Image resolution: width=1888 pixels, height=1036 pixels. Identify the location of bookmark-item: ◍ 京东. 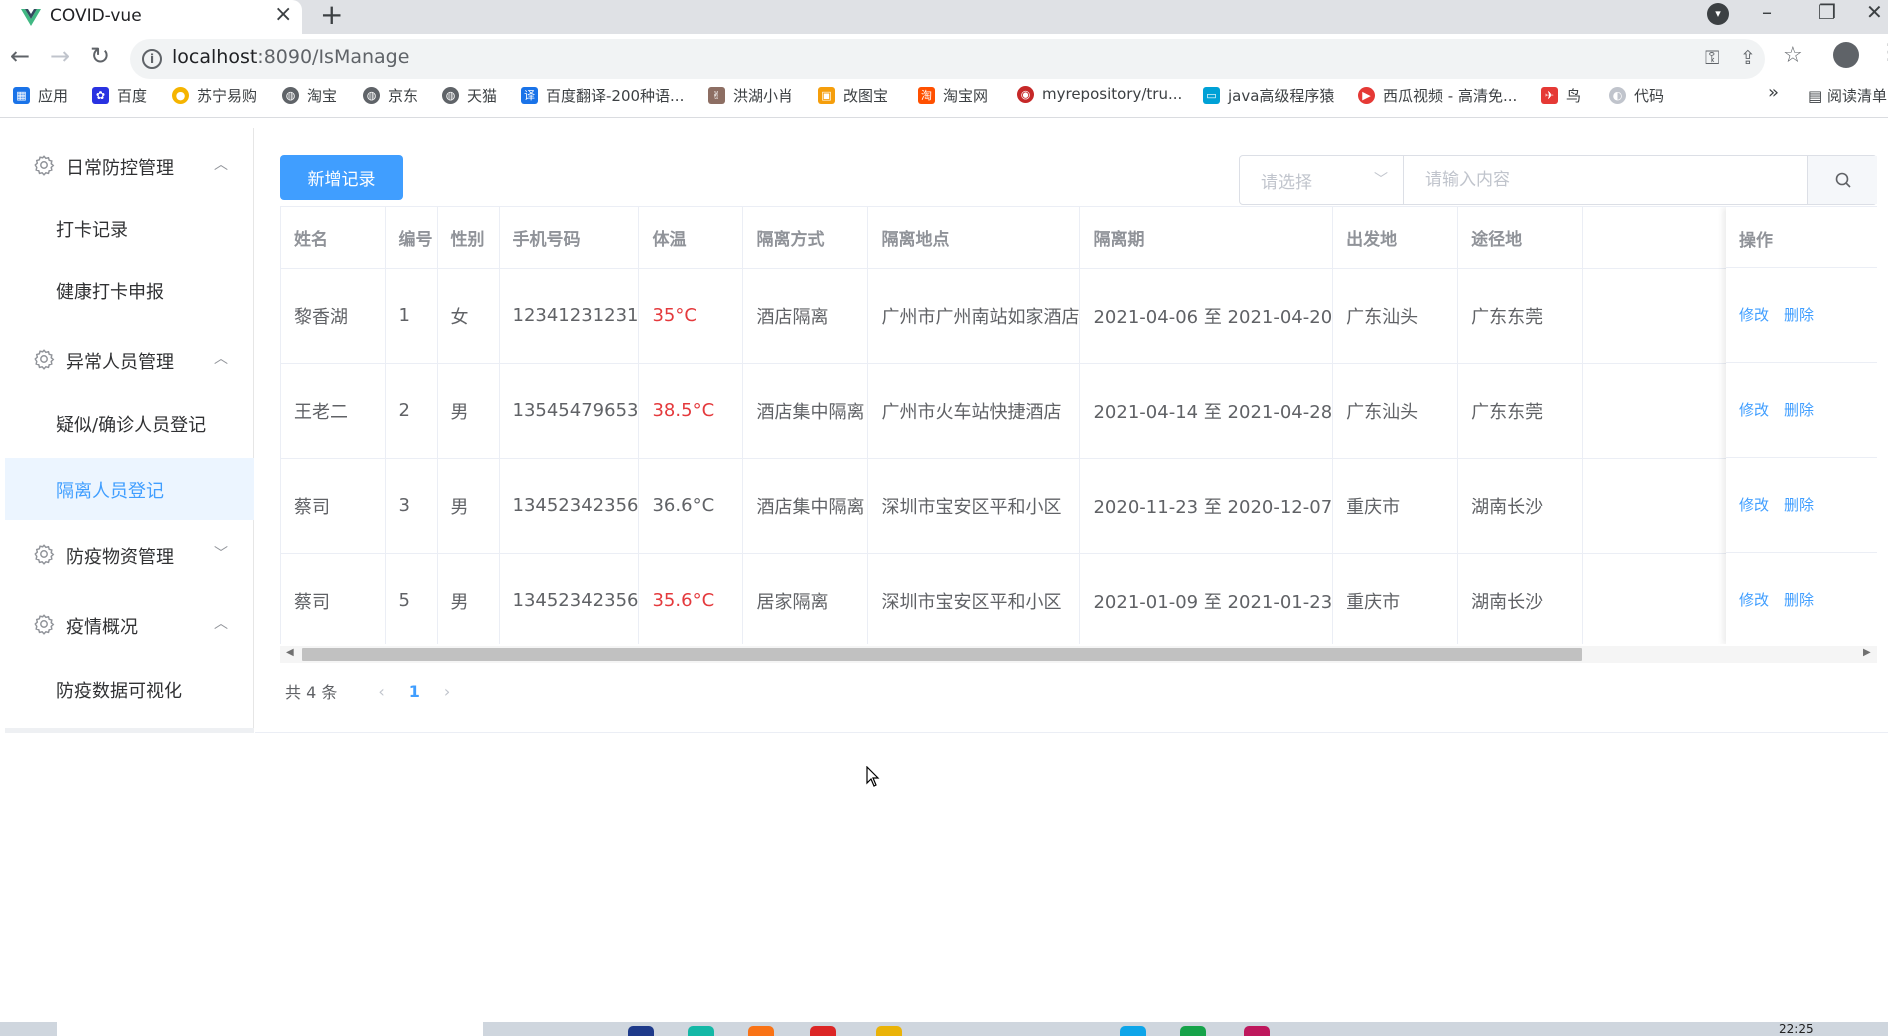
(390, 95).